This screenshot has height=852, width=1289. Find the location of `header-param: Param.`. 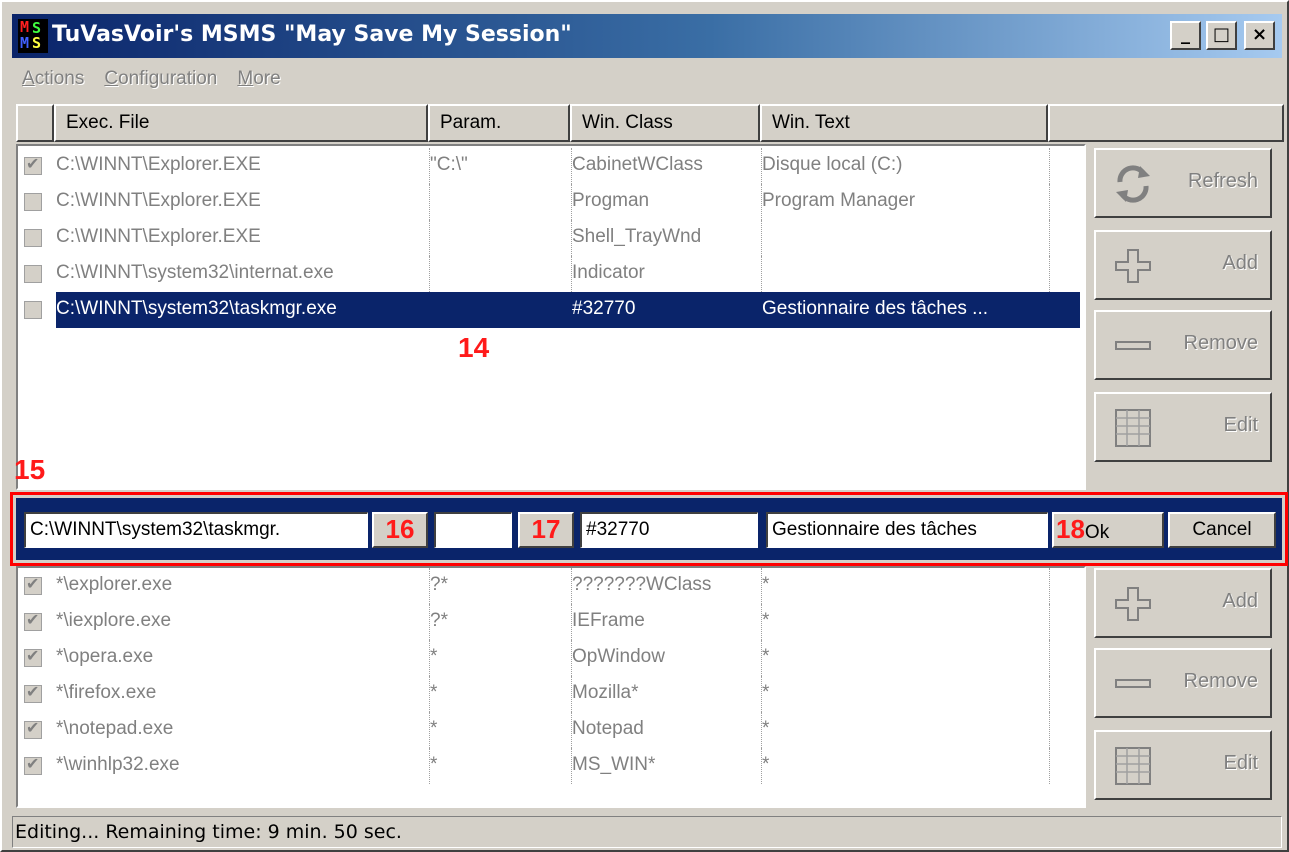

header-param: Param. is located at coordinates (499, 123).